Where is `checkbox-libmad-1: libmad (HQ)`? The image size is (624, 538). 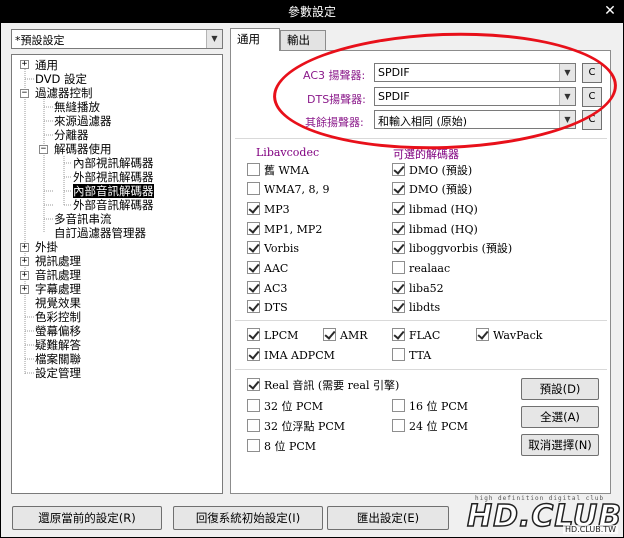 checkbox-libmad-1: libmad (HQ) is located at coordinates (435, 210).